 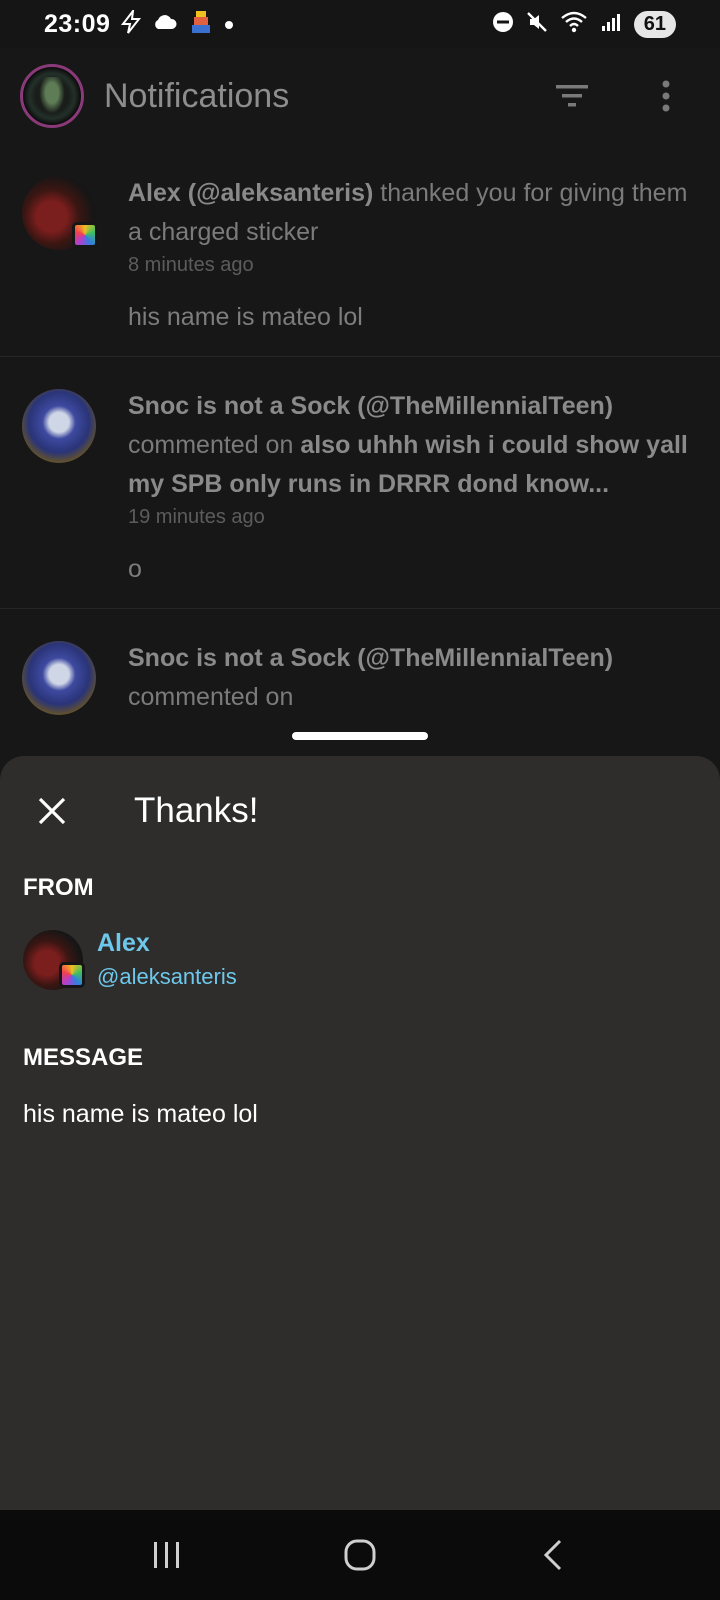 I want to click on home-icon, so click(x=360, y=1555).